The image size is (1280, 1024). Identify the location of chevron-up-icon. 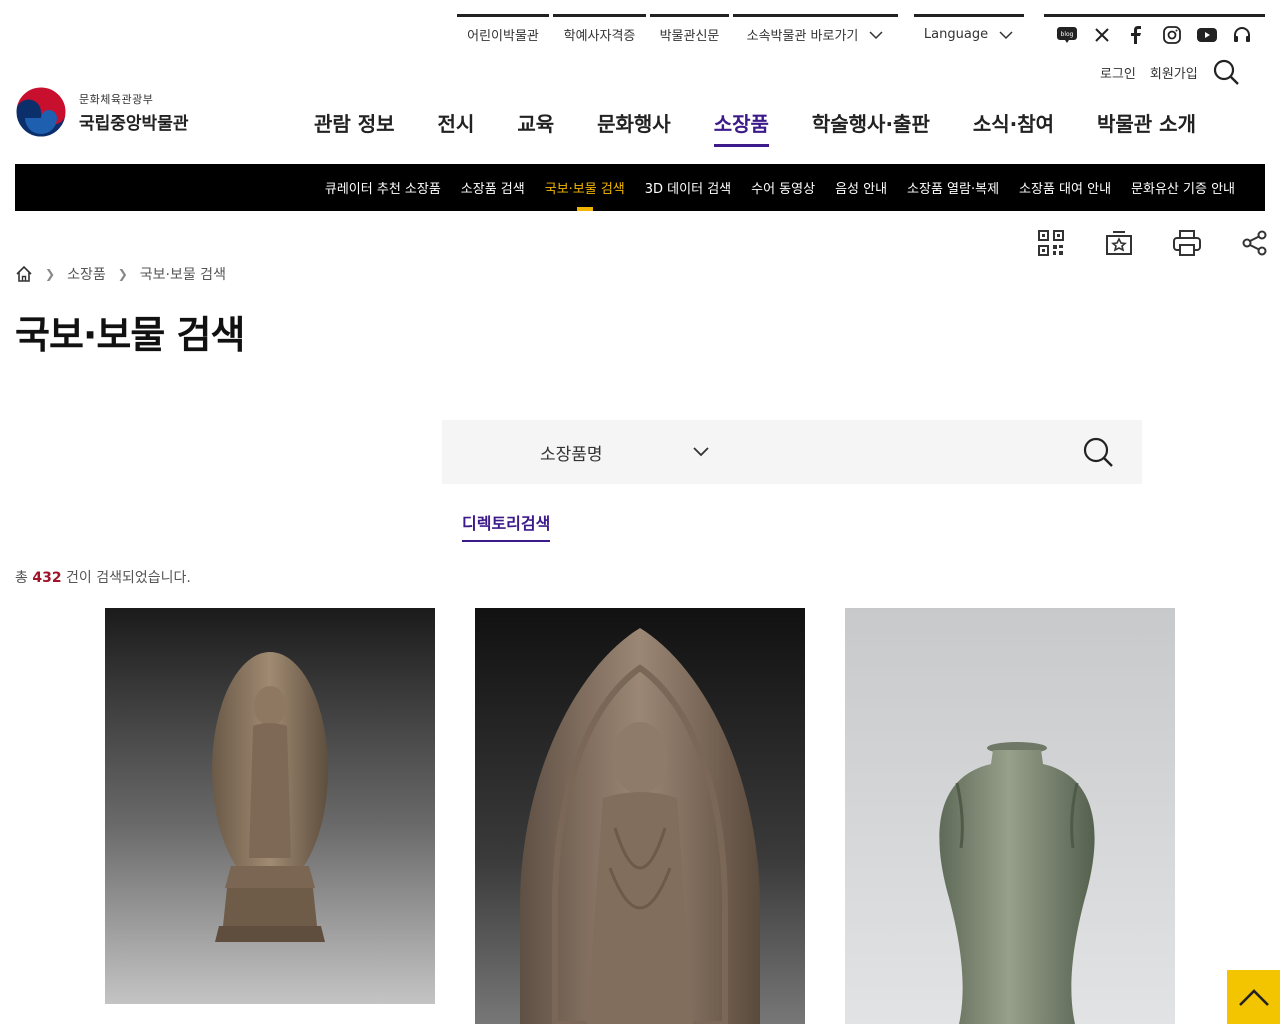
(1253, 997).